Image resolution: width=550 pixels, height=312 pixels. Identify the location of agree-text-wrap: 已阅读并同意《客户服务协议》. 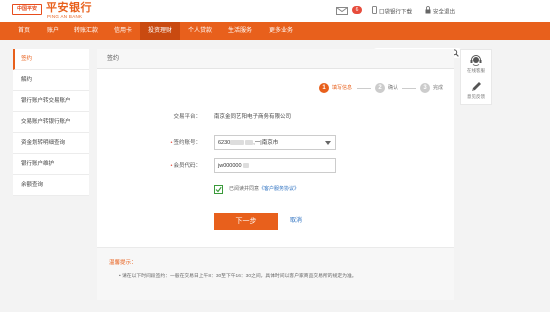
(264, 189).